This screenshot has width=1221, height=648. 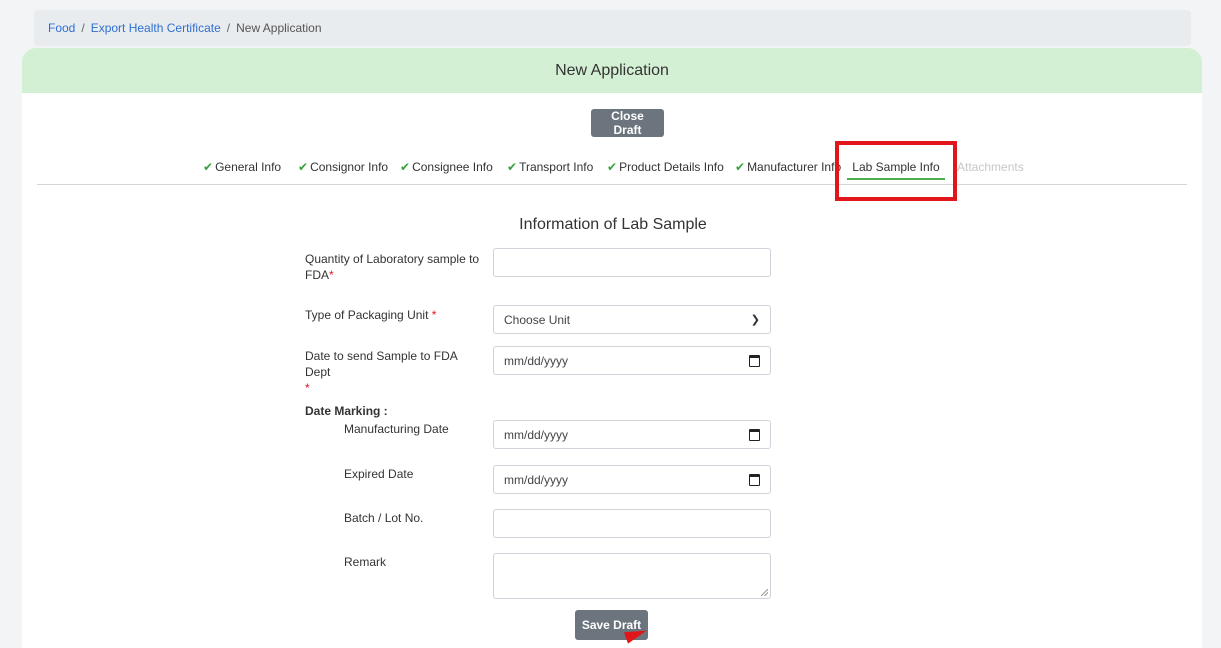 I want to click on tab-manufacturer-info: ✔ Manufacturer Info, so click(x=788, y=166).